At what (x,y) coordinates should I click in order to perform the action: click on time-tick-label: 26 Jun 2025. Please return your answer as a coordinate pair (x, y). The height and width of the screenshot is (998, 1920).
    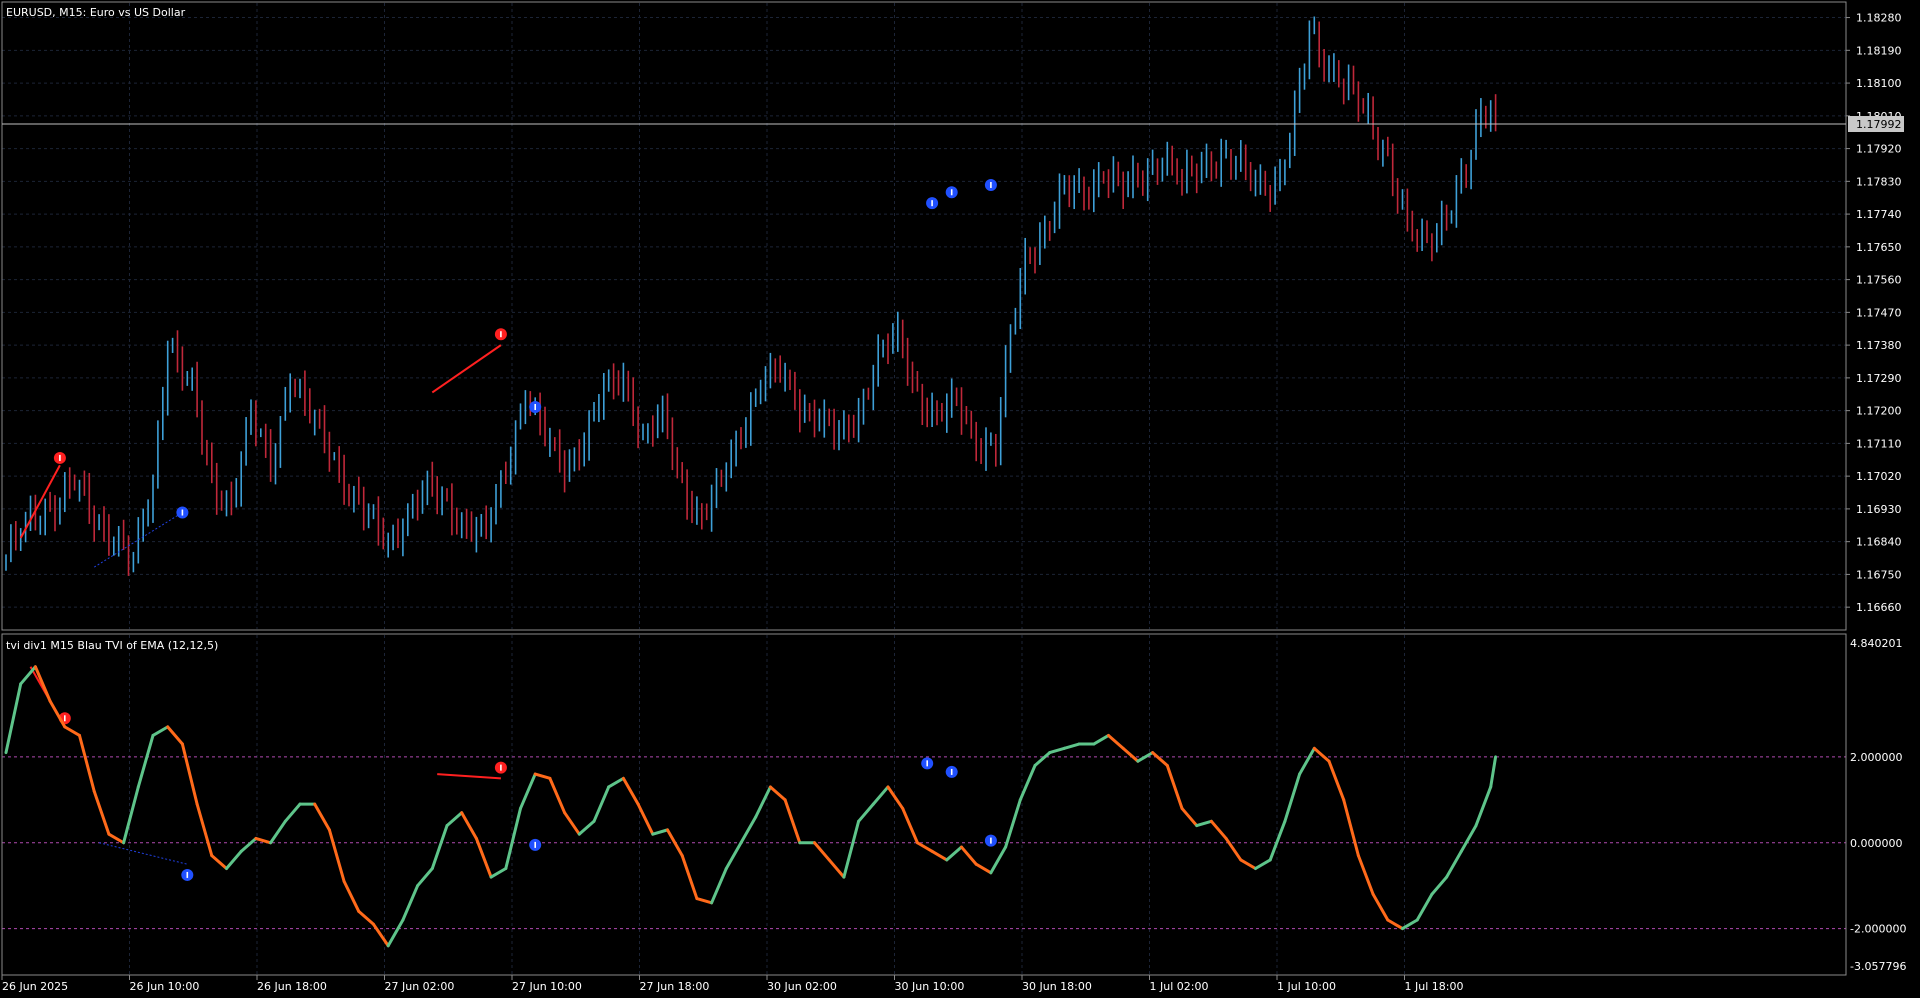
    Looking at the image, I should click on (35, 986).